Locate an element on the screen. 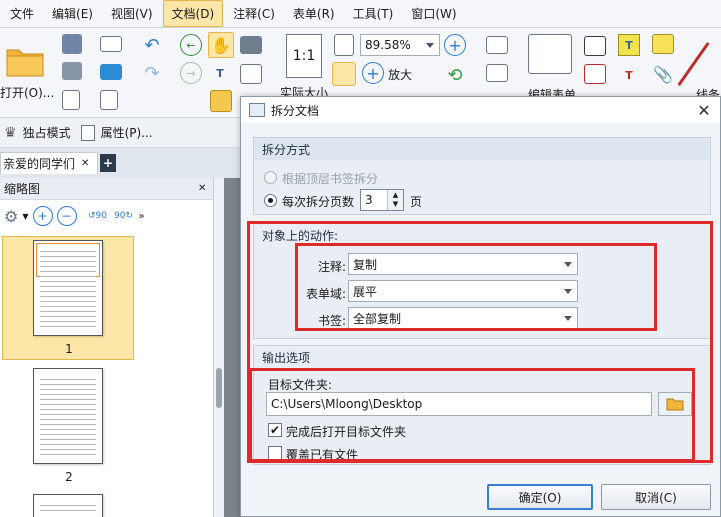 The image size is (721, 517). menu-document: 文档(D) is located at coordinates (193, 13).